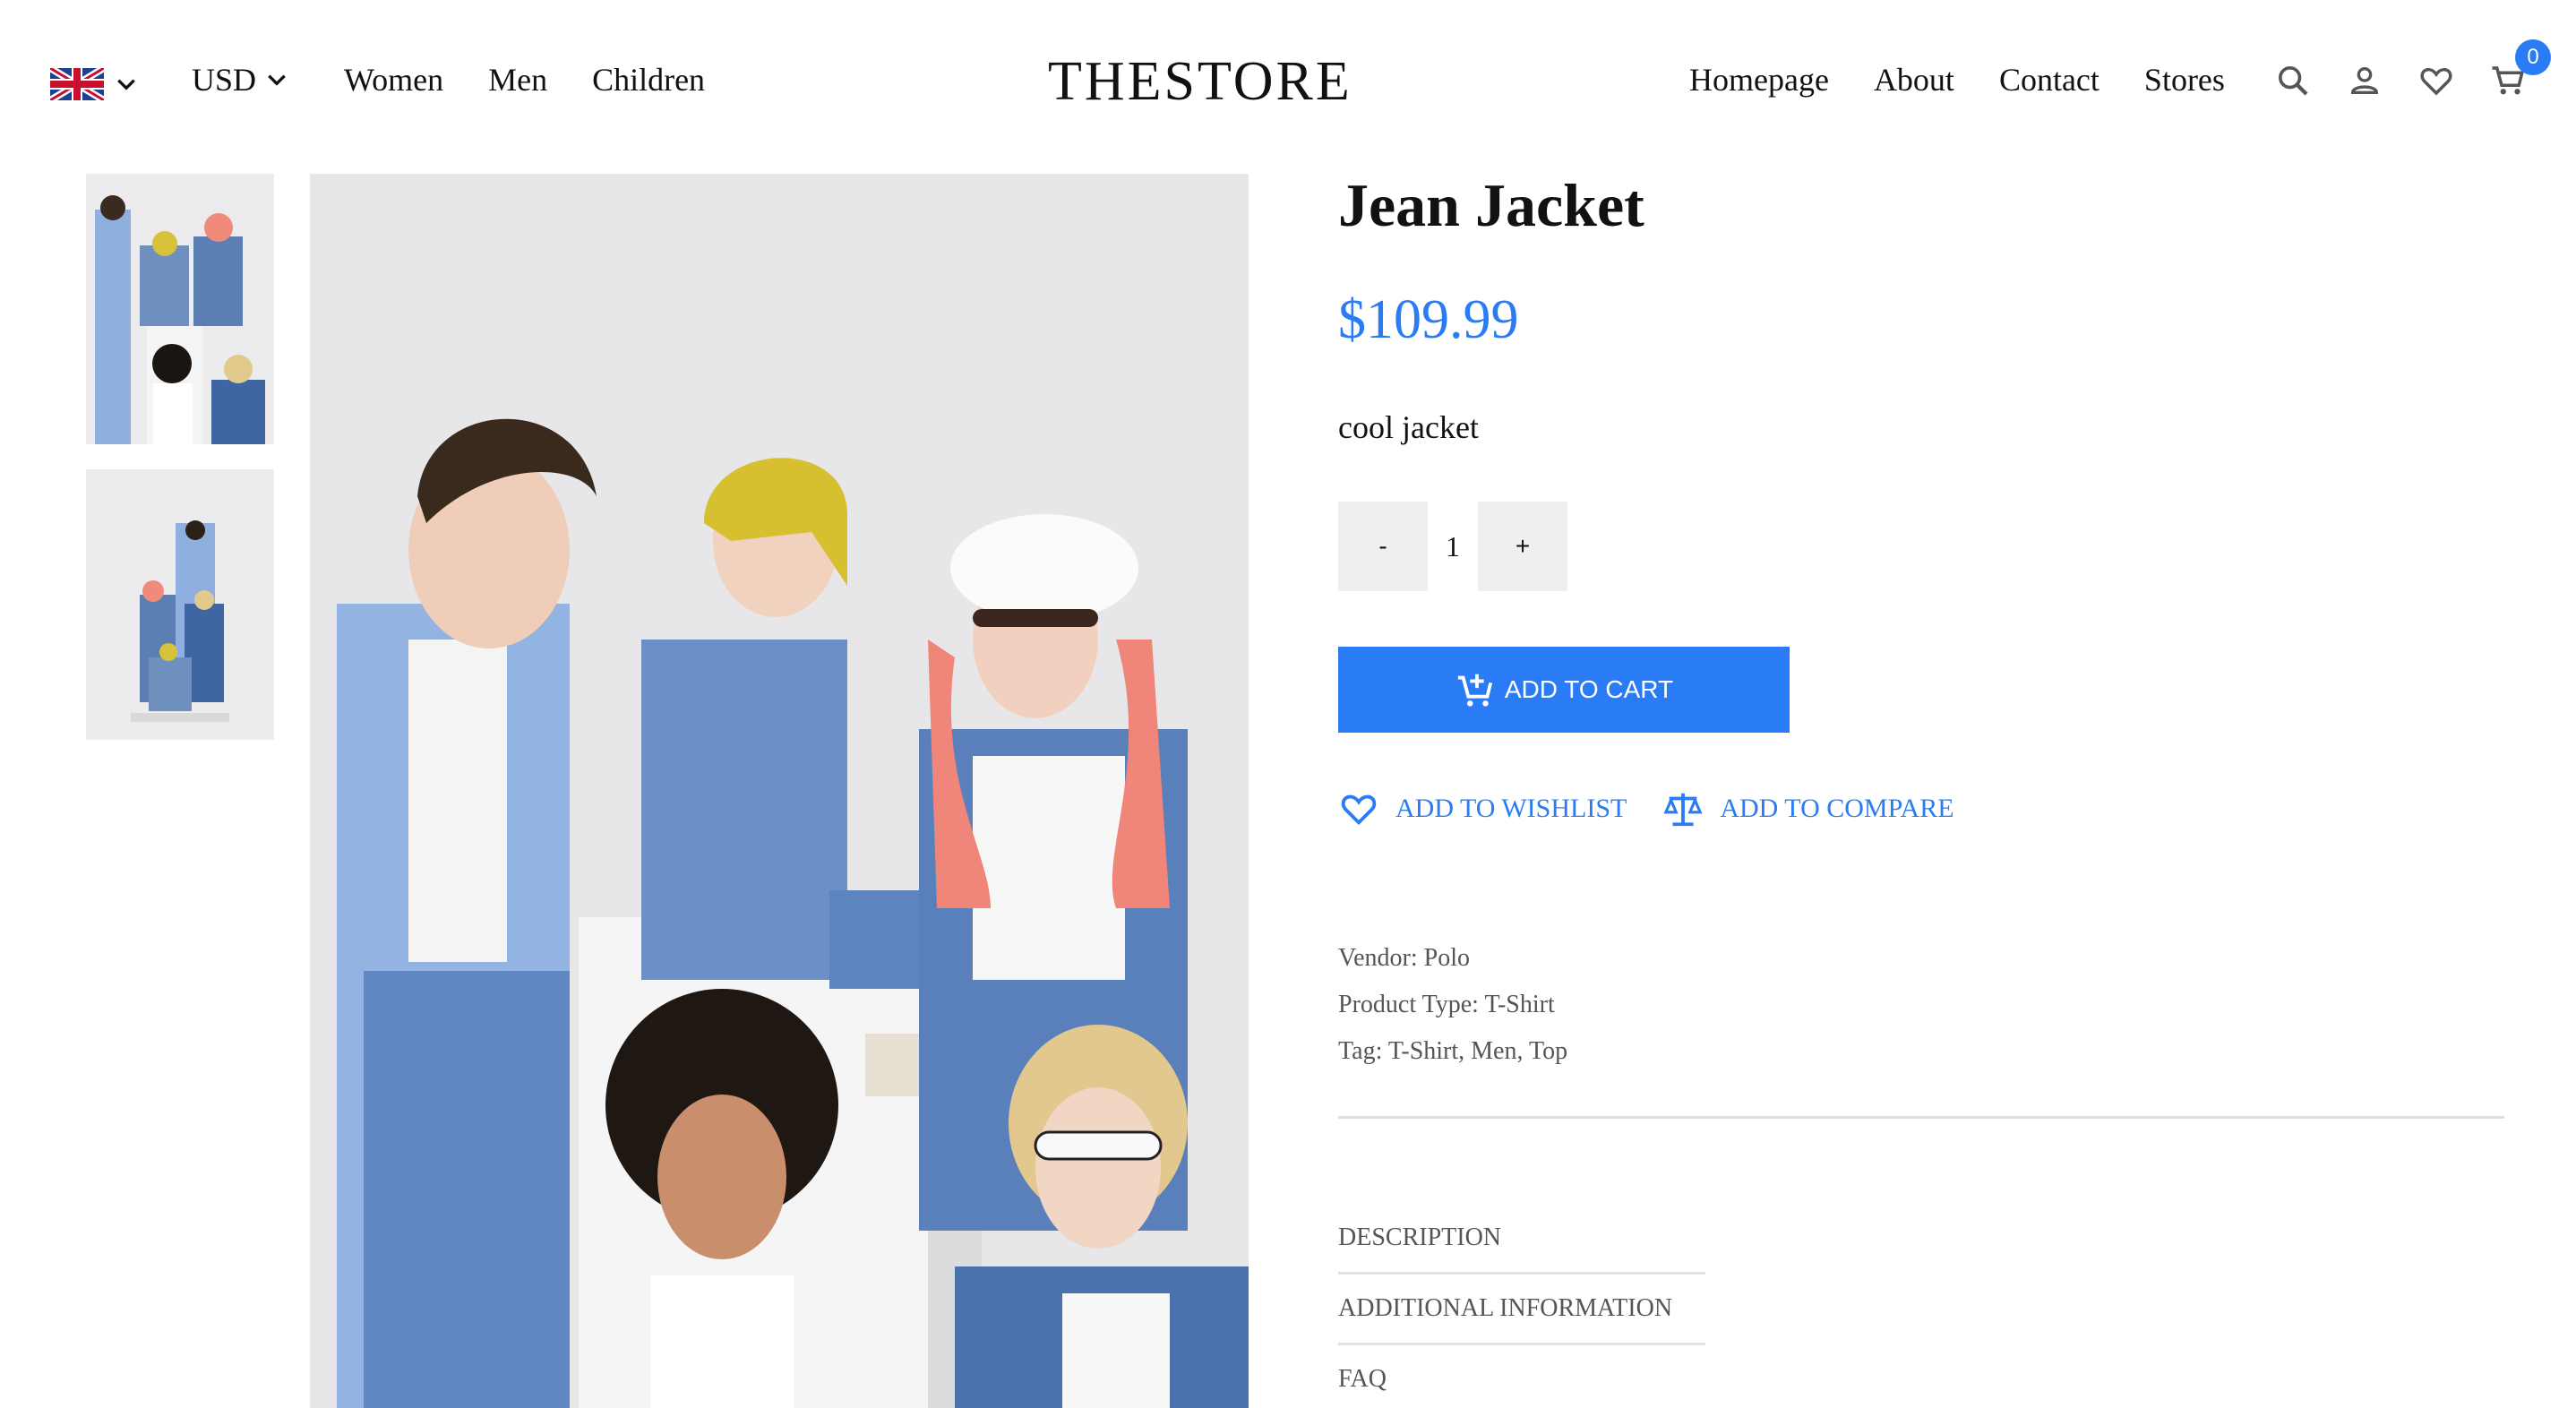 Image resolution: width=2576 pixels, height=1408 pixels. Describe the element at coordinates (1521, 1238) in the screenshot. I see `tab-description: DESCRIPTION` at that location.